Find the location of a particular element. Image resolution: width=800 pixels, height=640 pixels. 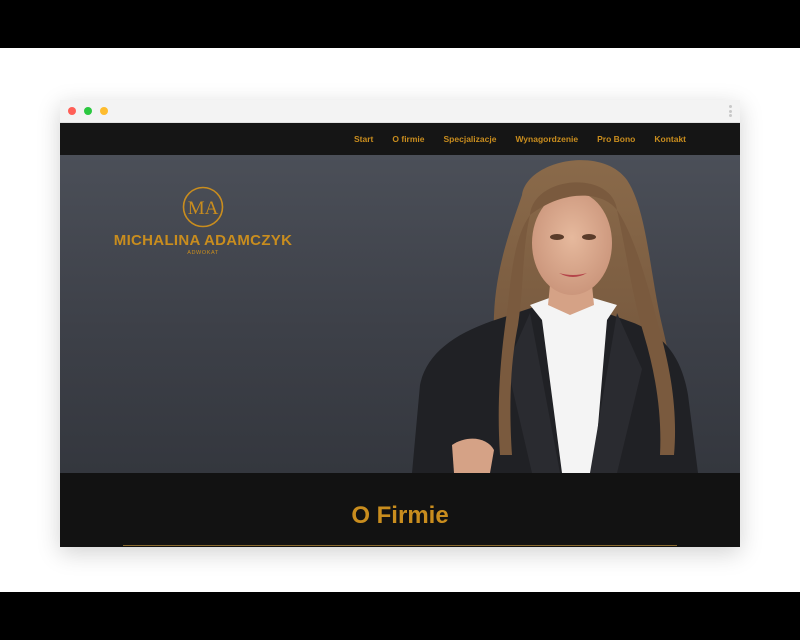

monogram-letters: MA is located at coordinates (203, 208).